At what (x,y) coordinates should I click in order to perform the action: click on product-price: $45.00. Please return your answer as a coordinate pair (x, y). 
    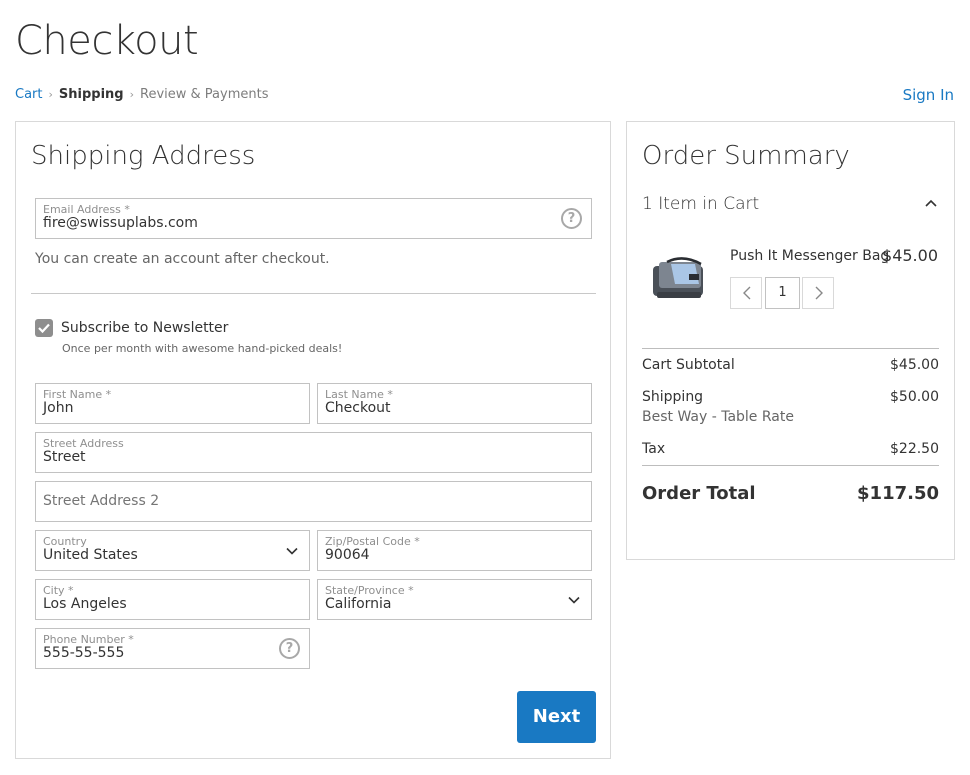
    Looking at the image, I should click on (910, 255).